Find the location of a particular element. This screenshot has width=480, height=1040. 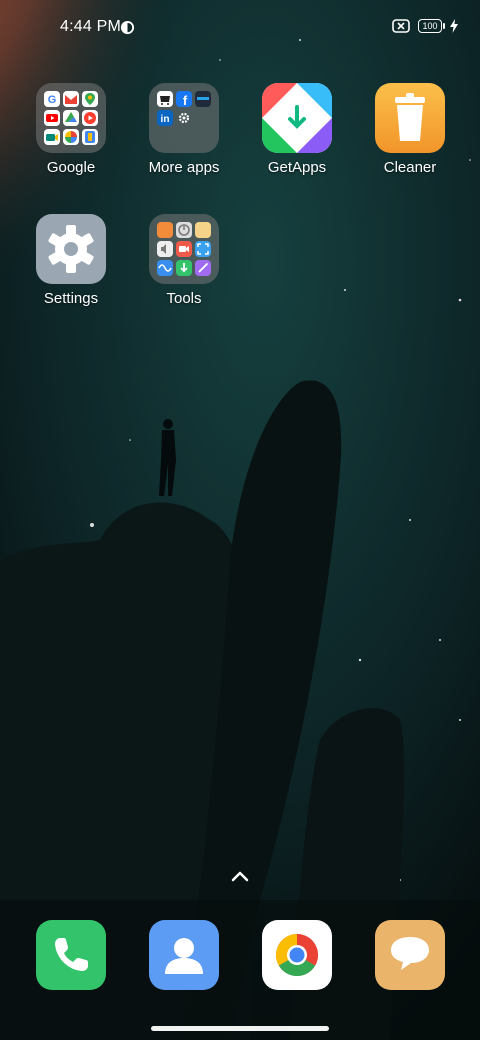

phone-icon is located at coordinates (71, 954).